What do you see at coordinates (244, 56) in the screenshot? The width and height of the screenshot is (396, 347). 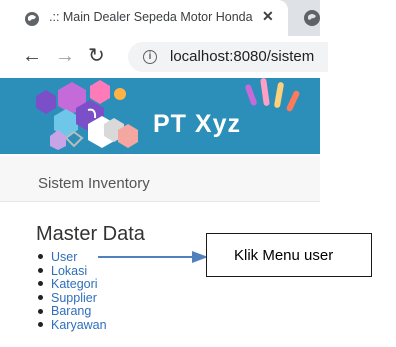 I see `url-text: localhost:8080/sistem` at bounding box center [244, 56].